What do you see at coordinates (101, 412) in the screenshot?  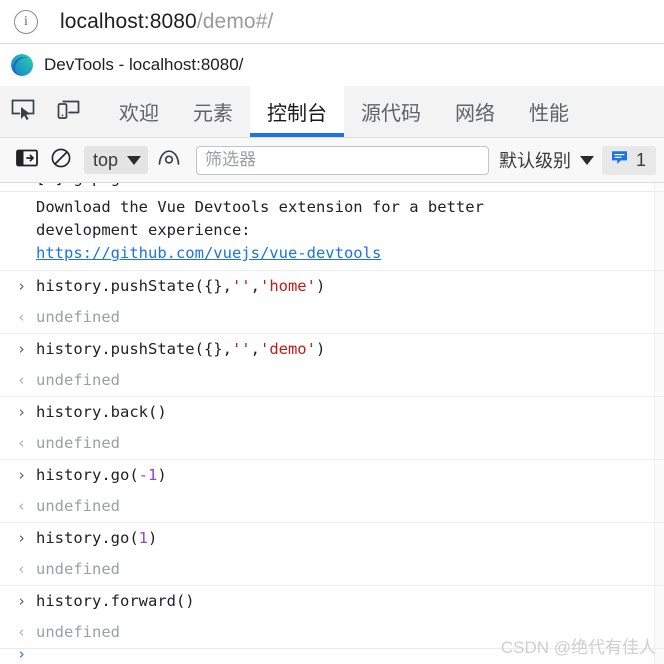 I see `code-token: history.back()` at bounding box center [101, 412].